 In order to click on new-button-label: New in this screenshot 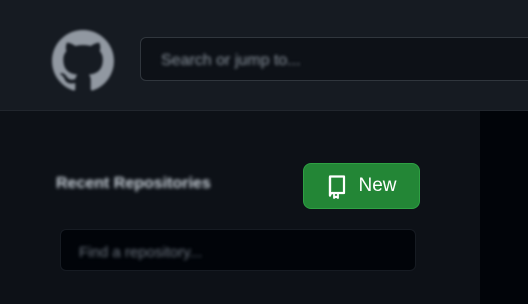, I will do `click(377, 185)`.